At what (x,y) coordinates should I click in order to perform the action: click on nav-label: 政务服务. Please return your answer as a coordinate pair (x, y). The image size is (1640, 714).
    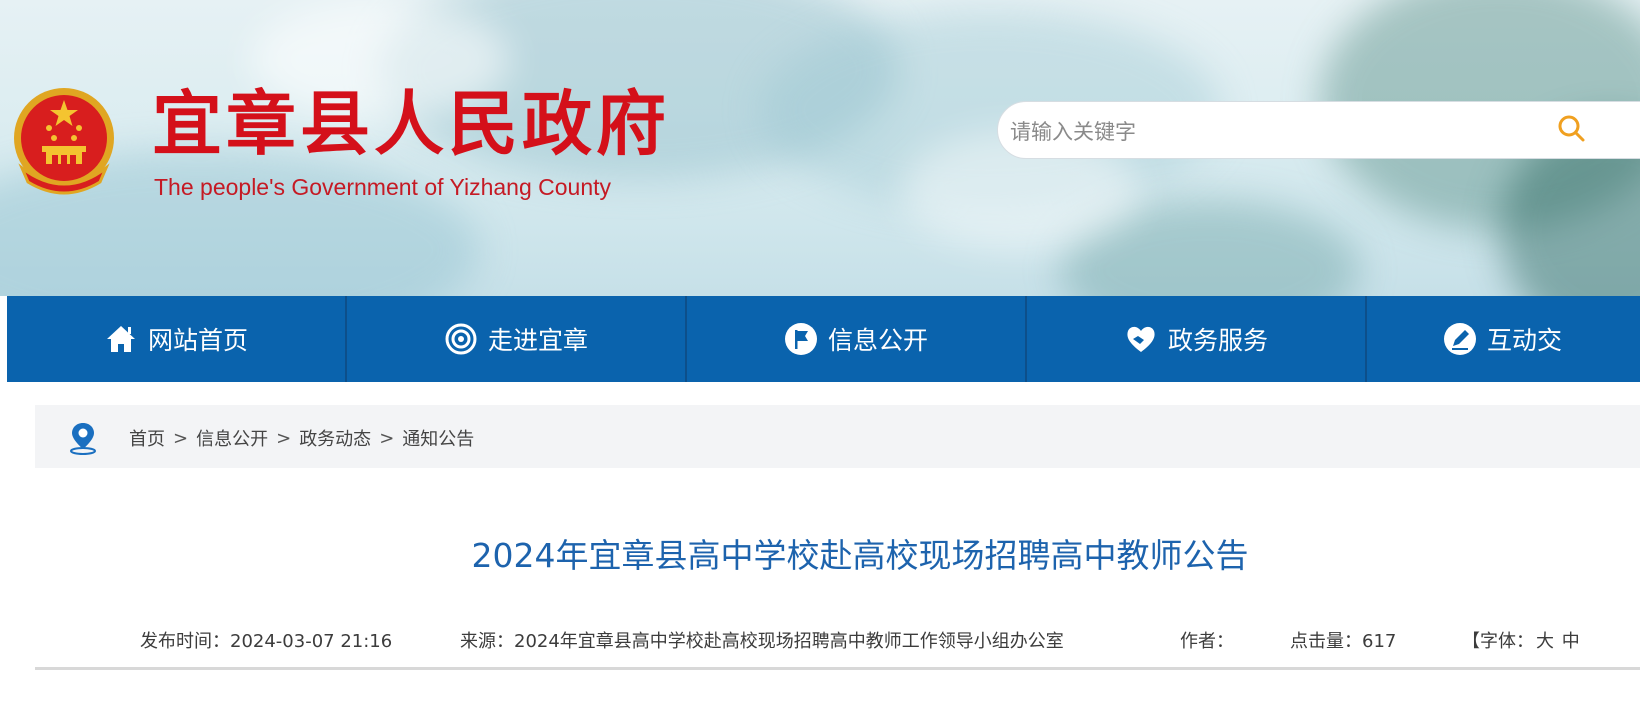
    Looking at the image, I should click on (1217, 340).